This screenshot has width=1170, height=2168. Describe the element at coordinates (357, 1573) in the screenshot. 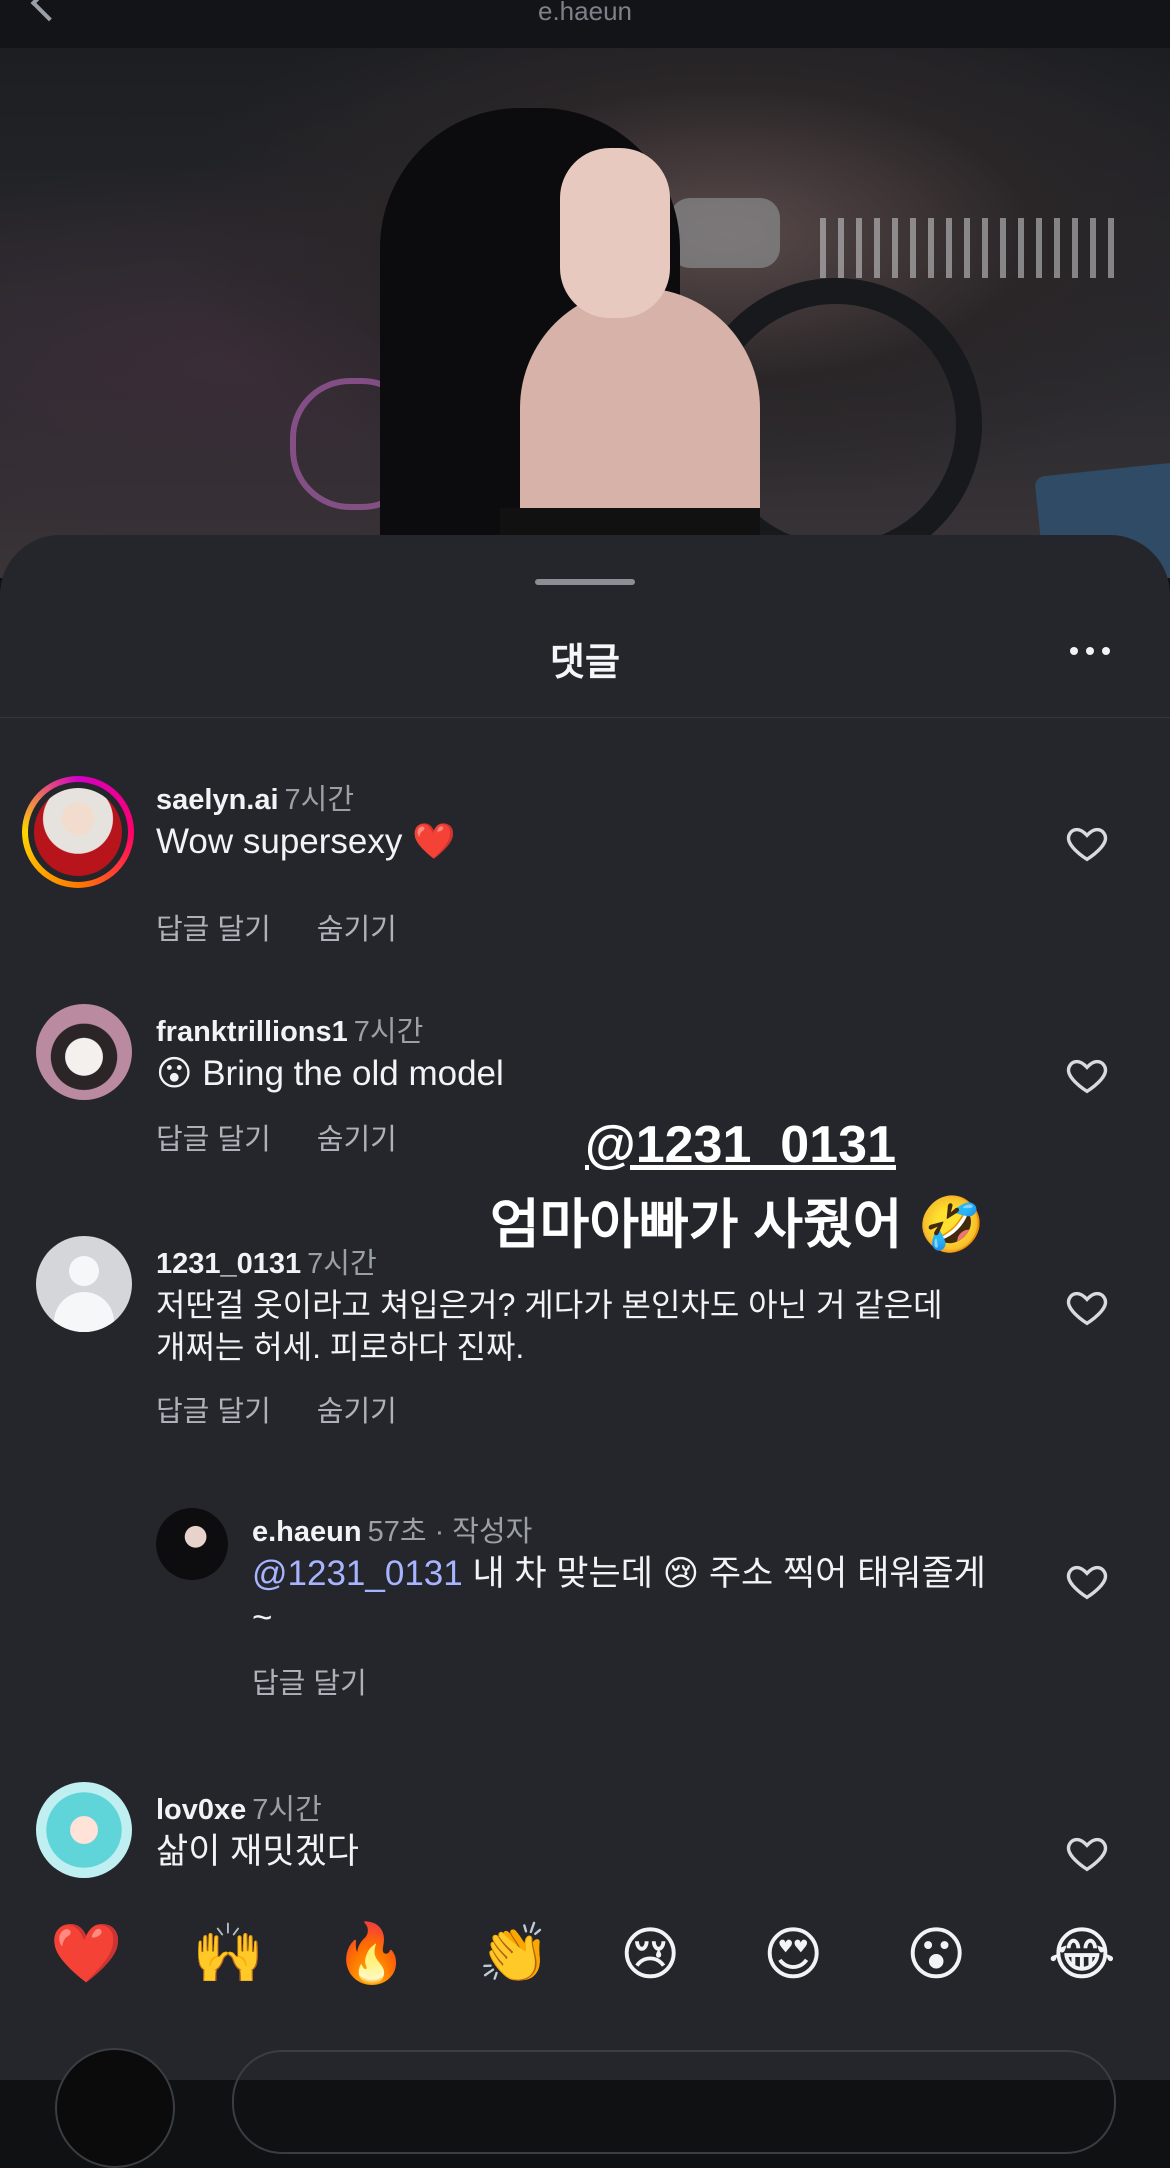

I see `mention-link: @1231_0131` at that location.